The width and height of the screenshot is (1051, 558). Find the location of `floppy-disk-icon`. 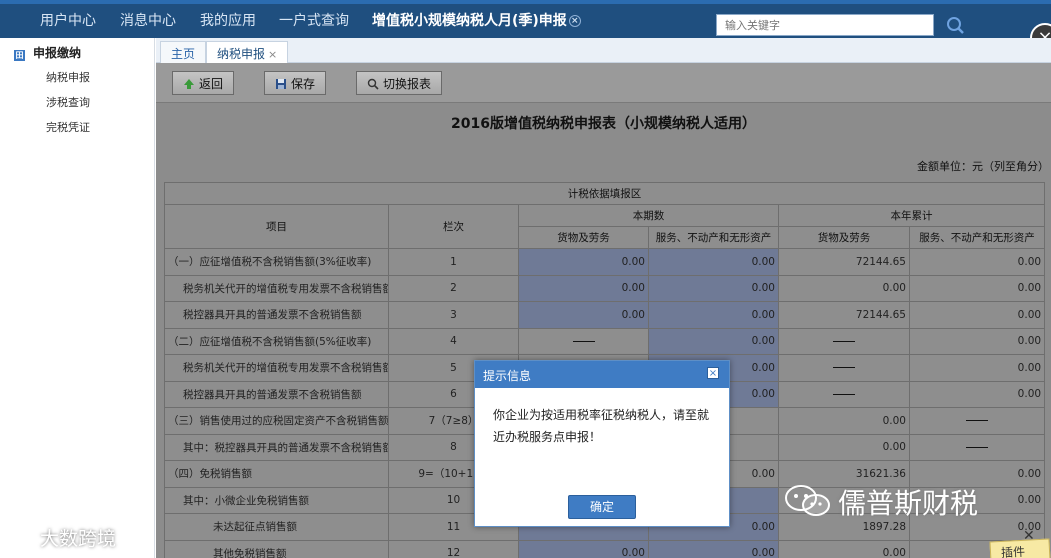

floppy-disk-icon is located at coordinates (281, 84).